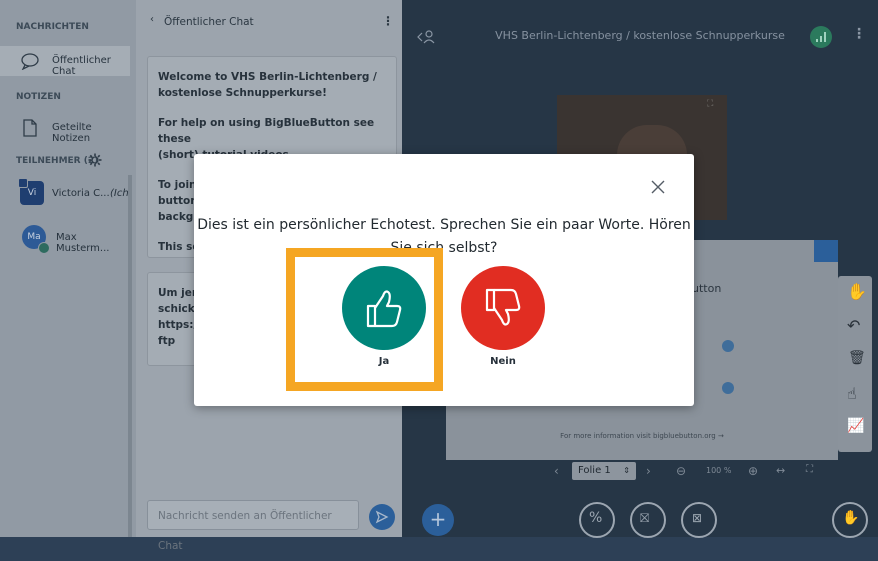  I want to click on audio-badge, so click(44, 248).